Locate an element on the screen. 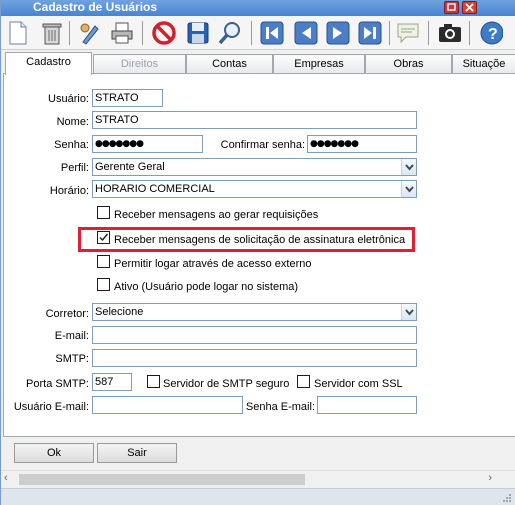 The image size is (515, 505). help-icon: ? is located at coordinates (490, 33).